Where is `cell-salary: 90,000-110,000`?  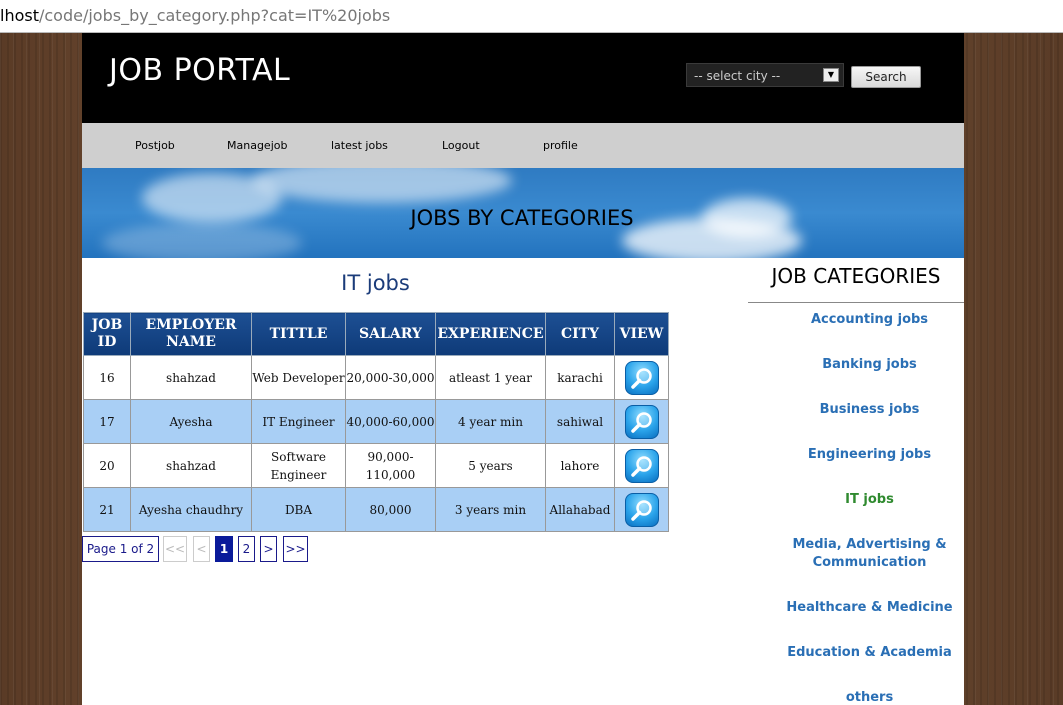 cell-salary: 90,000-110,000 is located at coordinates (390, 465).